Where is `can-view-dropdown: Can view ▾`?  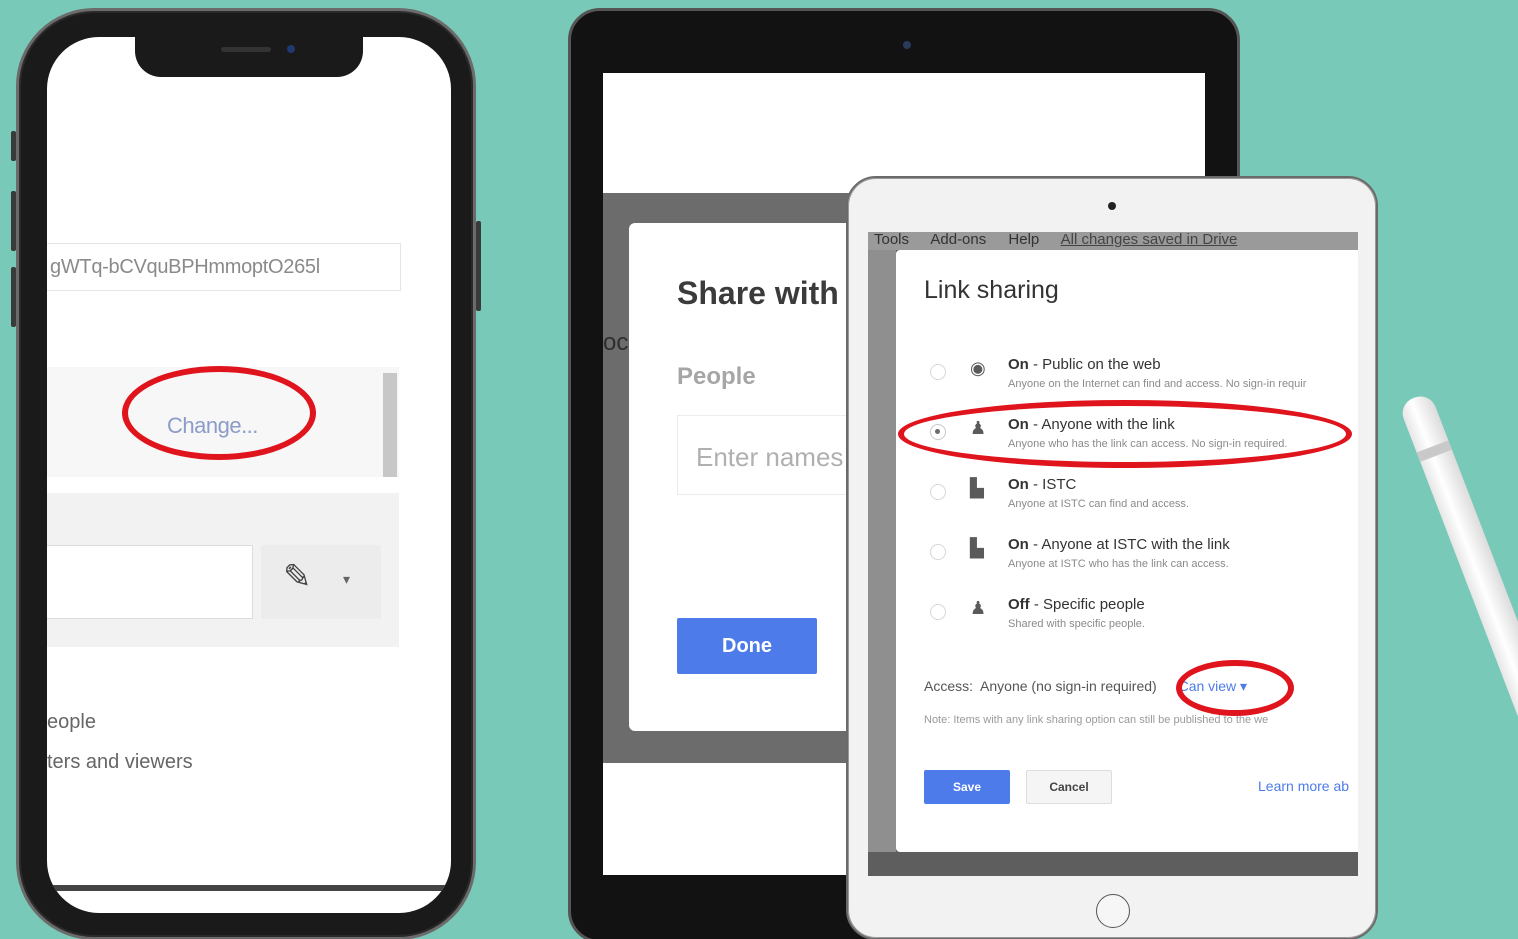
can-view-dropdown: Can view ▾ is located at coordinates (1213, 686).